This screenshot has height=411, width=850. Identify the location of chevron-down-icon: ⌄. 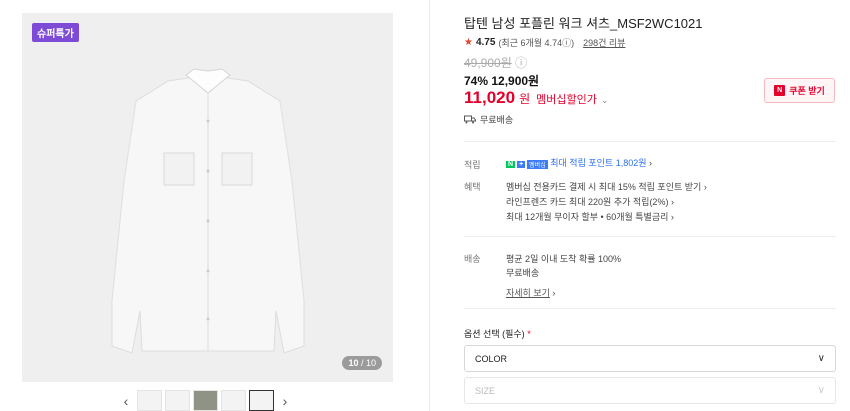
(604, 100).